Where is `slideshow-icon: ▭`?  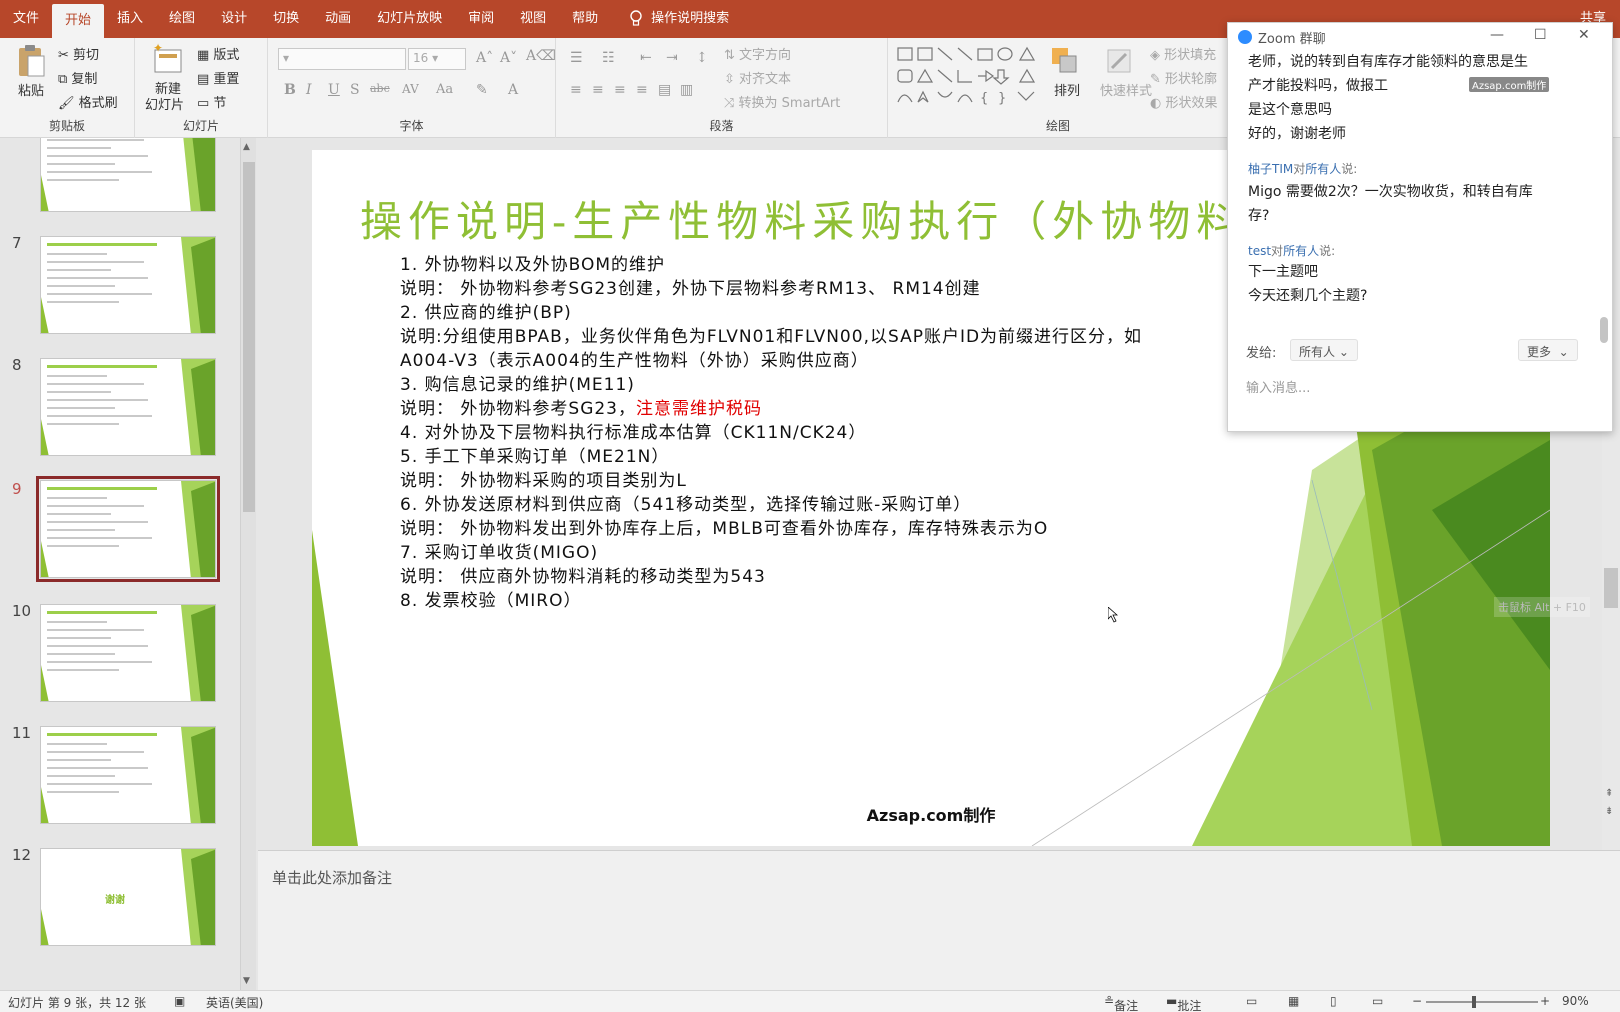
slideshow-icon: ▭ is located at coordinates (1377, 1001).